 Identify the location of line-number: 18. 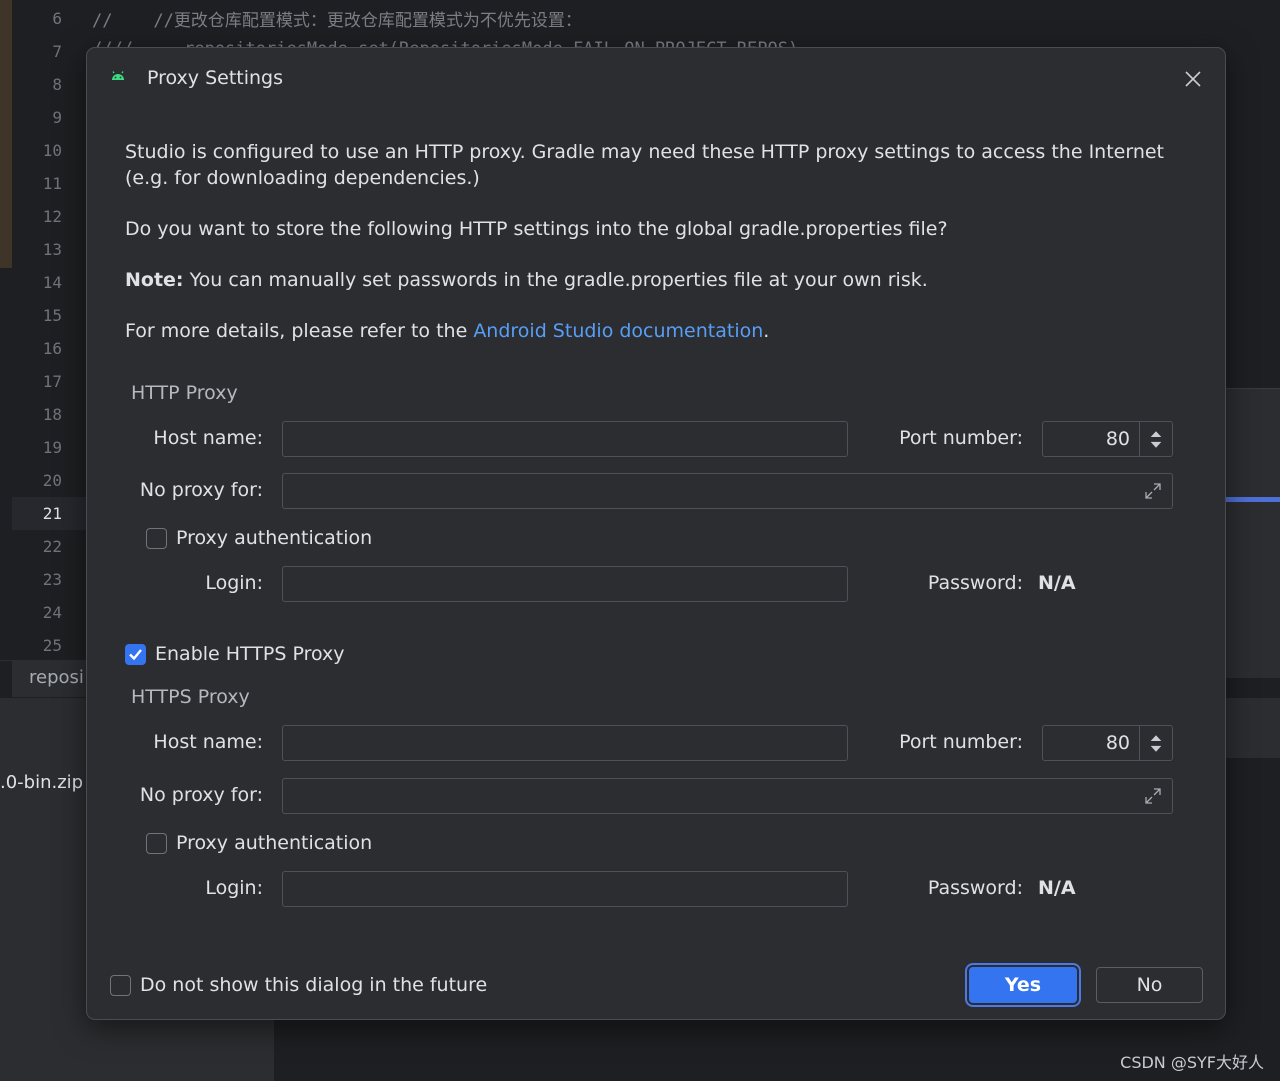
(52, 414).